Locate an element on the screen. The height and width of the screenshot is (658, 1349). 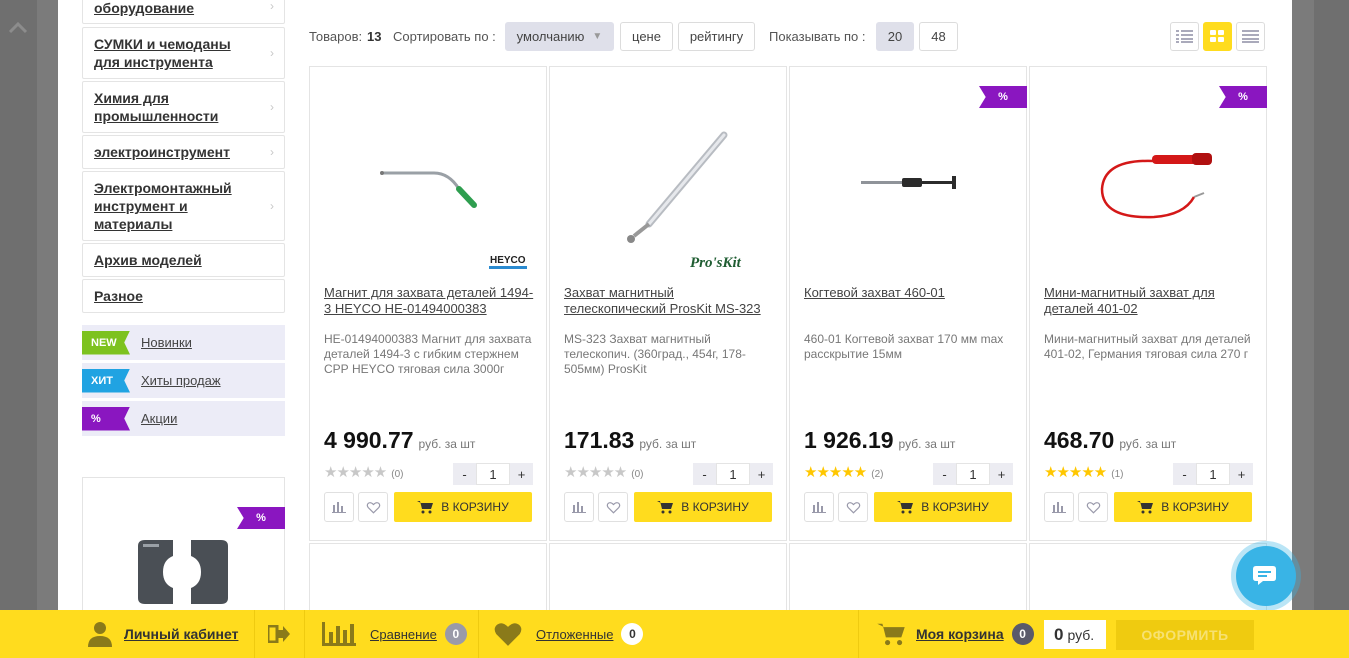
grid-view-button is located at coordinates (1217, 36).